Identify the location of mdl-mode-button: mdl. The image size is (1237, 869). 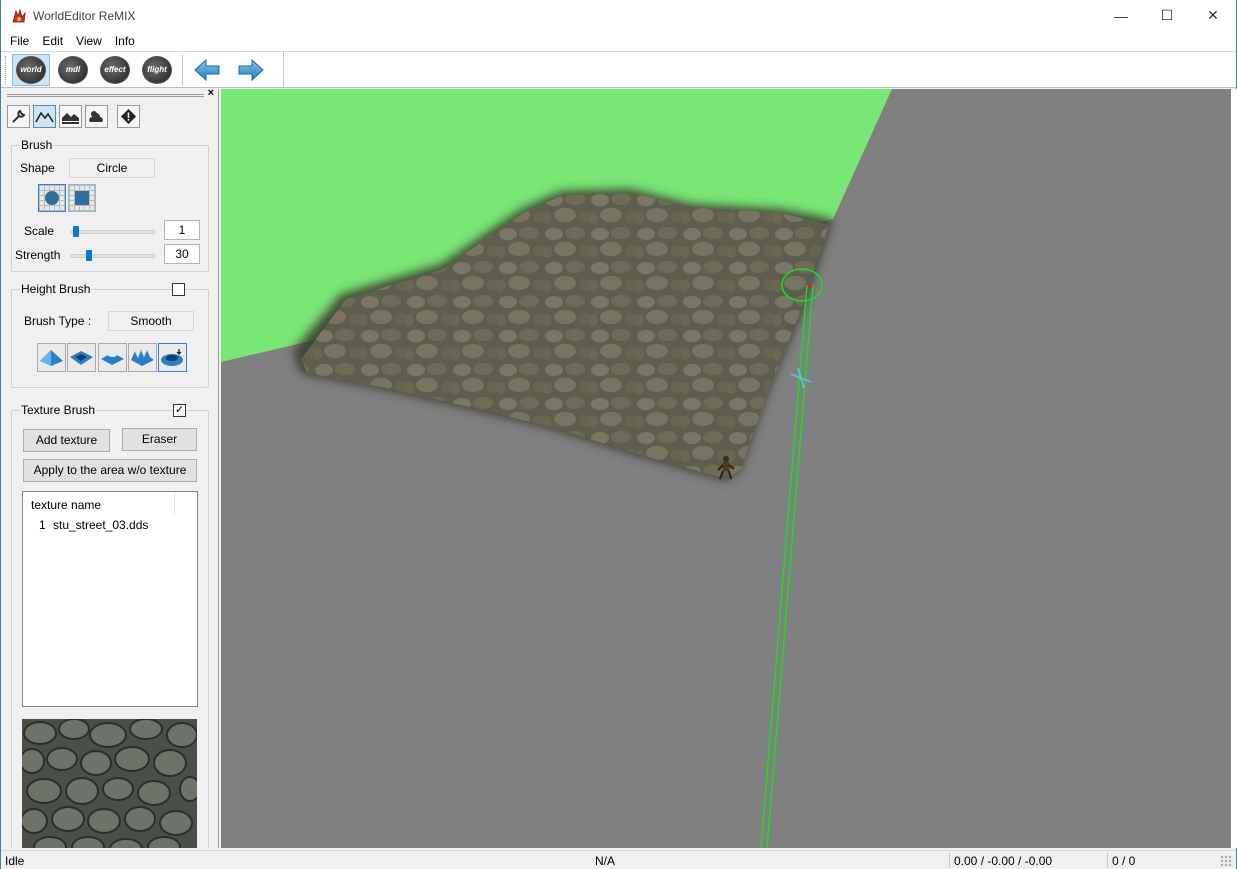
(73, 70).